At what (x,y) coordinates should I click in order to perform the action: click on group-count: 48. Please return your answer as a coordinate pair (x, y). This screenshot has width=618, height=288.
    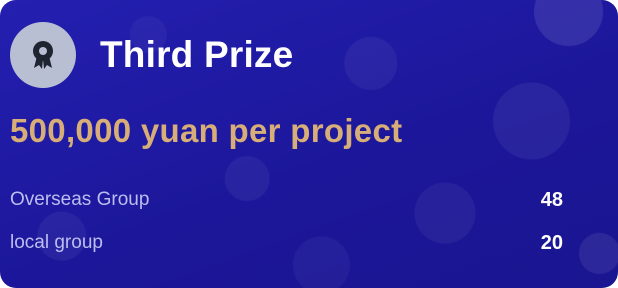
    Looking at the image, I should click on (551, 199).